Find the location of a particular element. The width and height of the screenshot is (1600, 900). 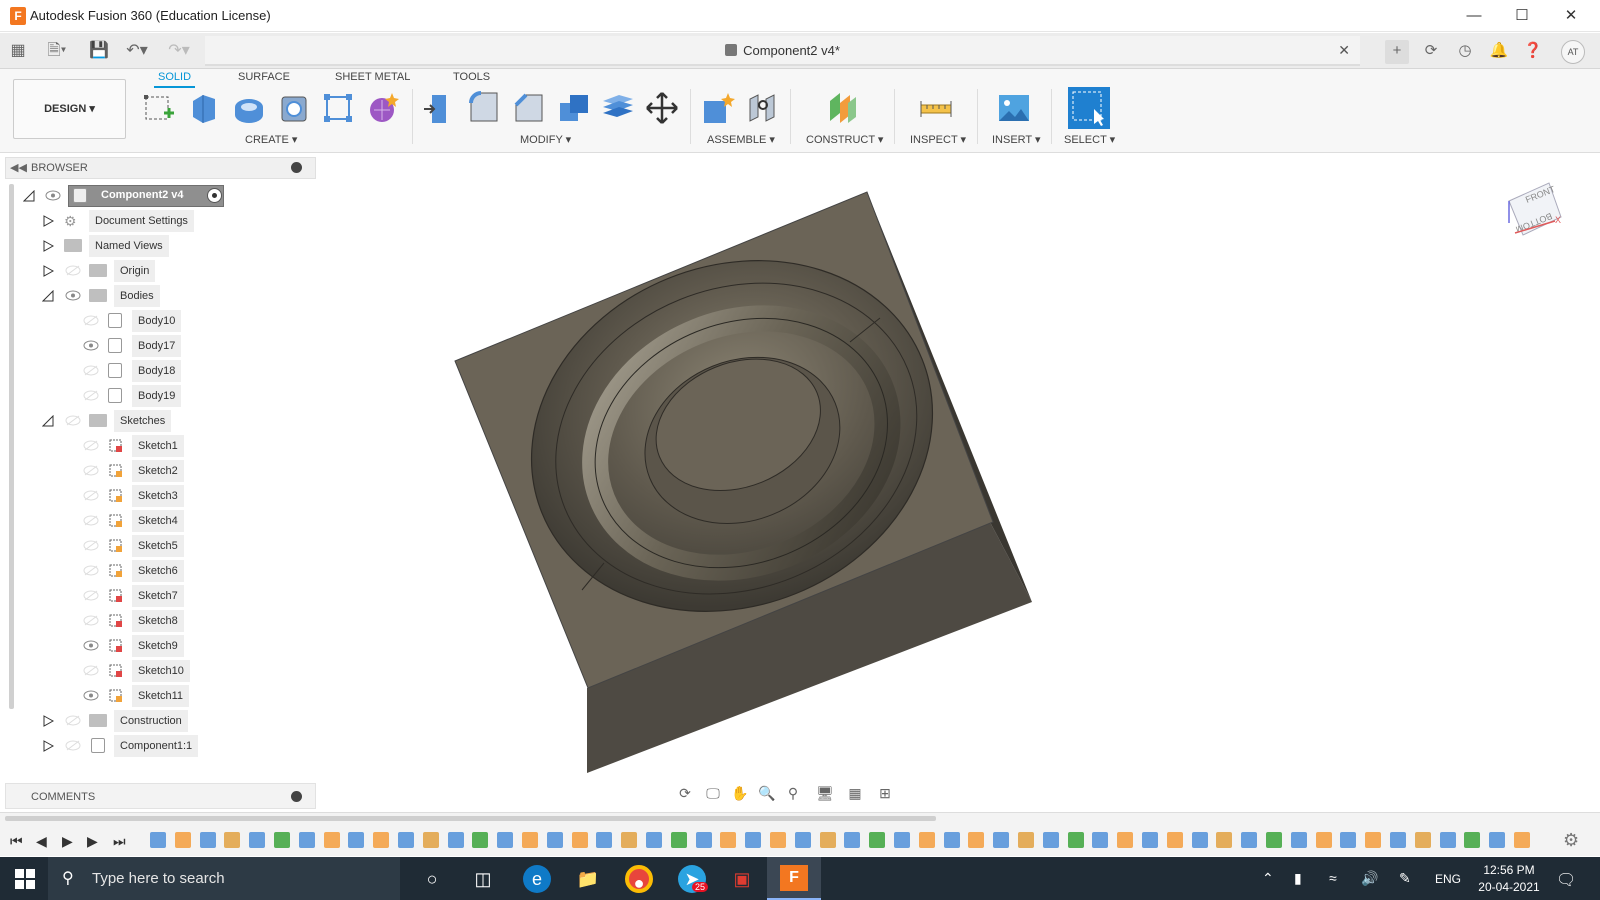

grid-snap-icon: ▦ is located at coordinates (855, 795).